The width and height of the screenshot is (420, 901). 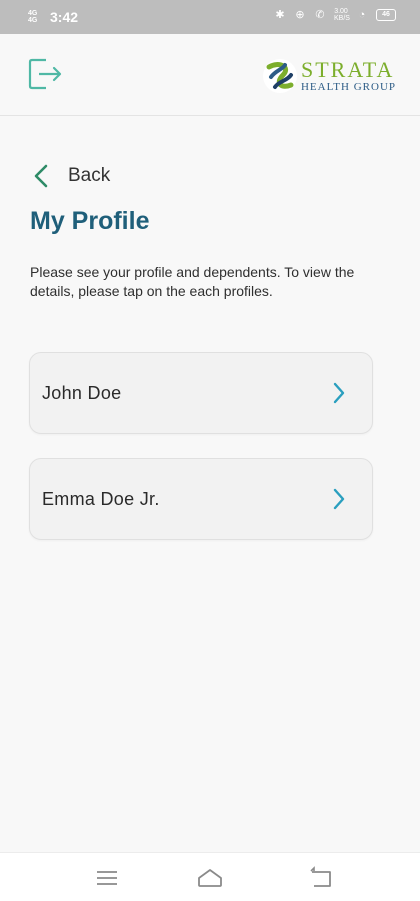 I want to click on back-label: Back, so click(x=89, y=175).